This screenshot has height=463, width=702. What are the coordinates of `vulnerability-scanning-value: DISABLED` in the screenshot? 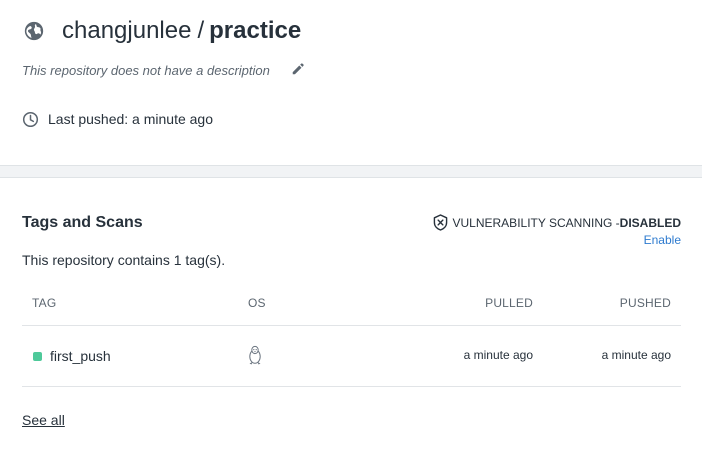 It's located at (650, 222).